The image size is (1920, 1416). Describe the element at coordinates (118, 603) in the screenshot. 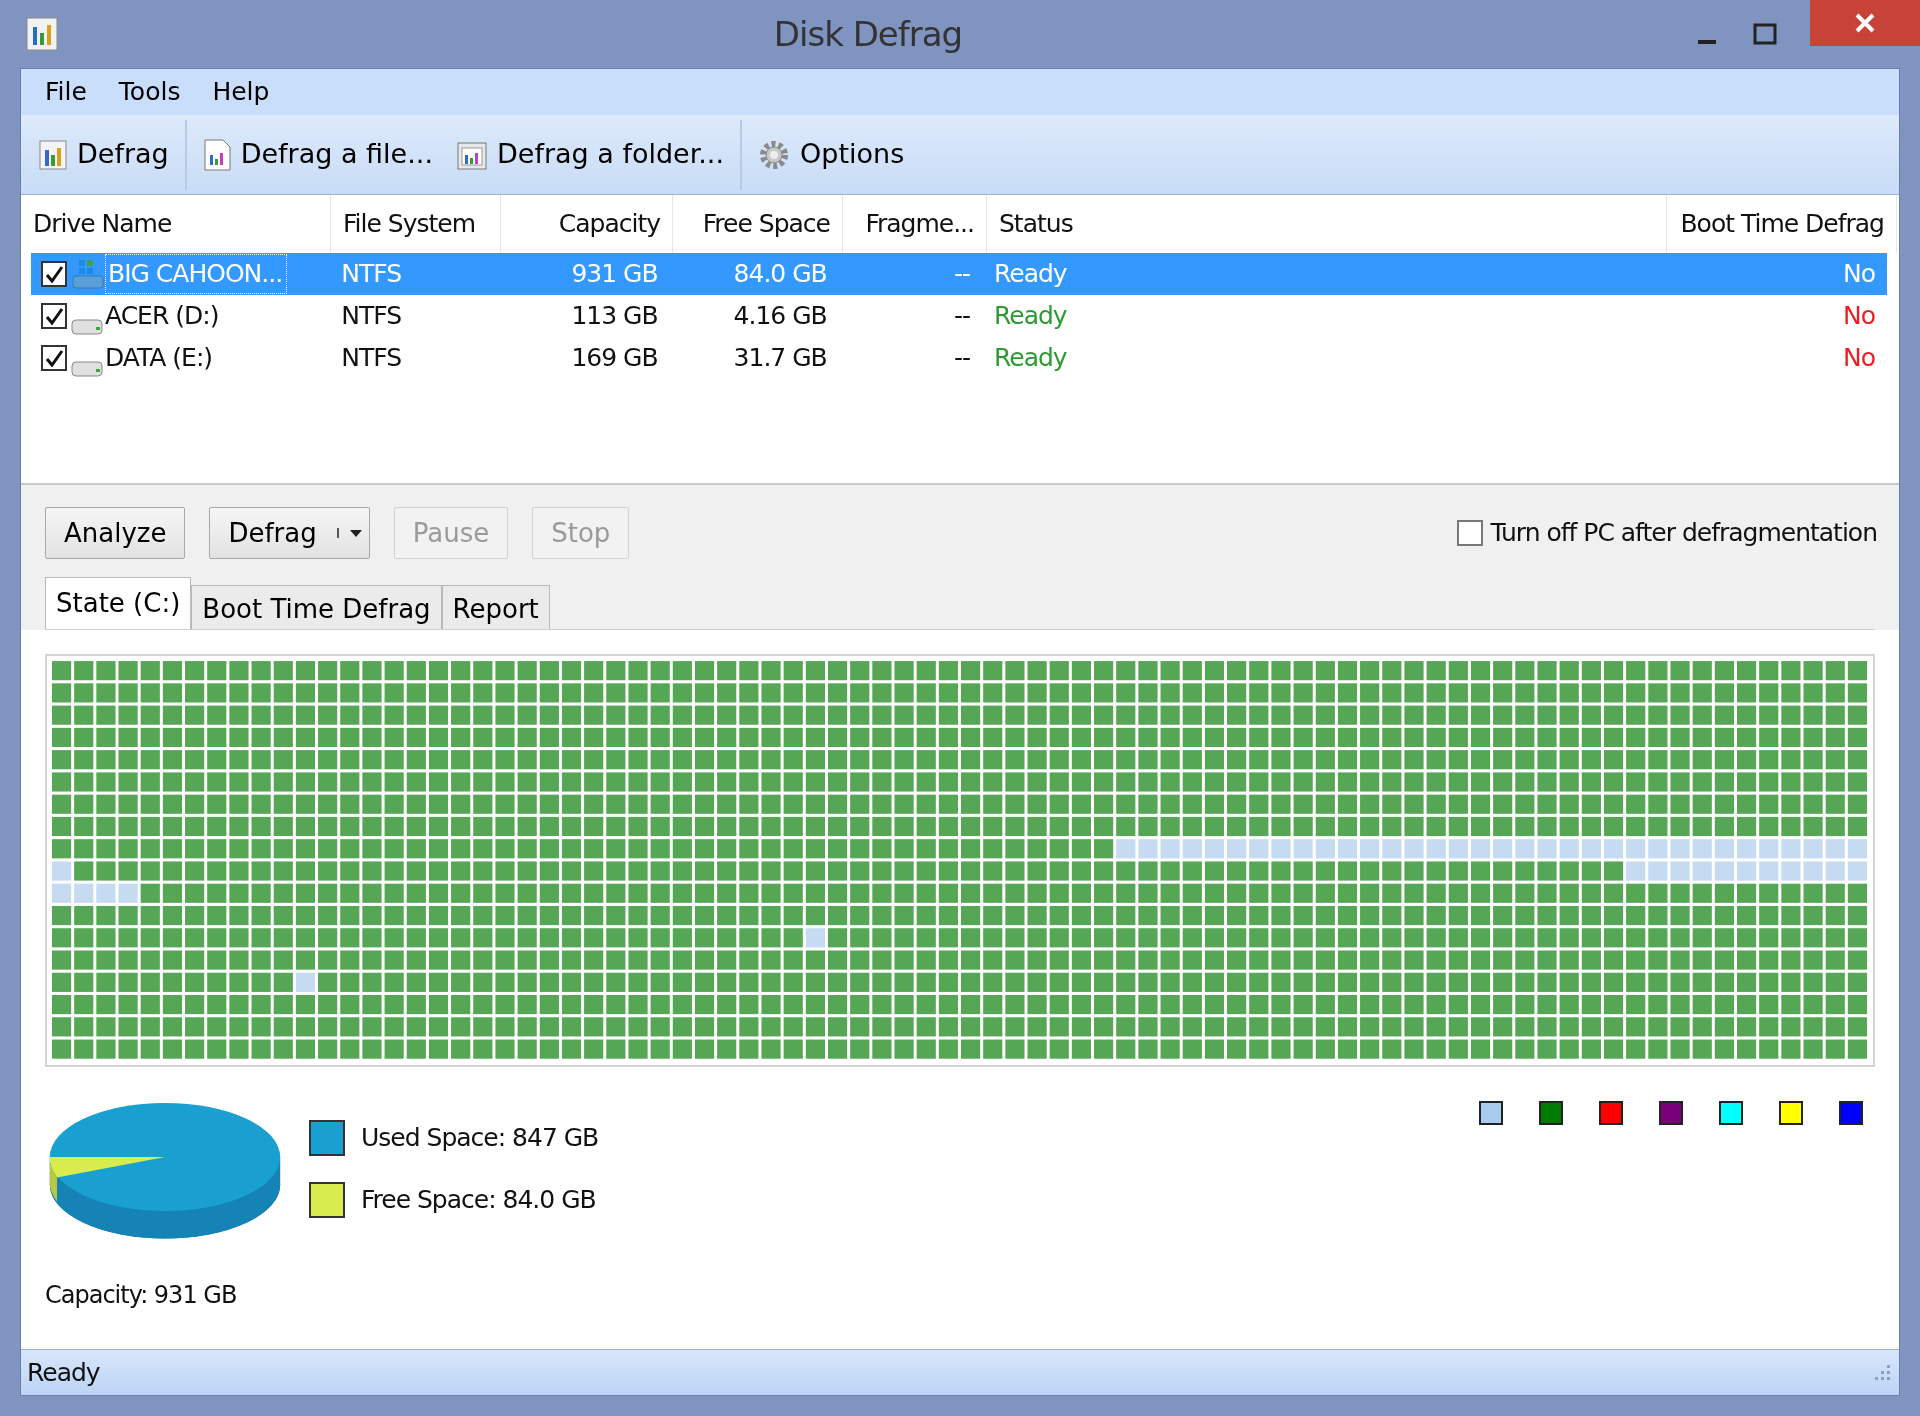

I see `tab: State (C:)` at that location.